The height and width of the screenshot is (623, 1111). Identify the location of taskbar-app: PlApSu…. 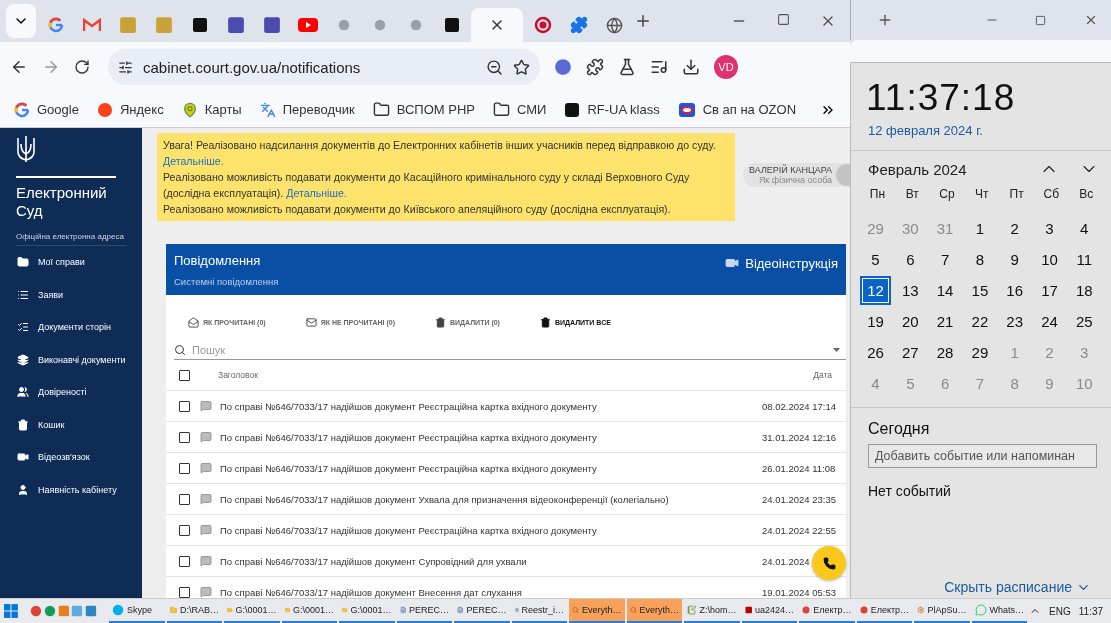
(942, 611).